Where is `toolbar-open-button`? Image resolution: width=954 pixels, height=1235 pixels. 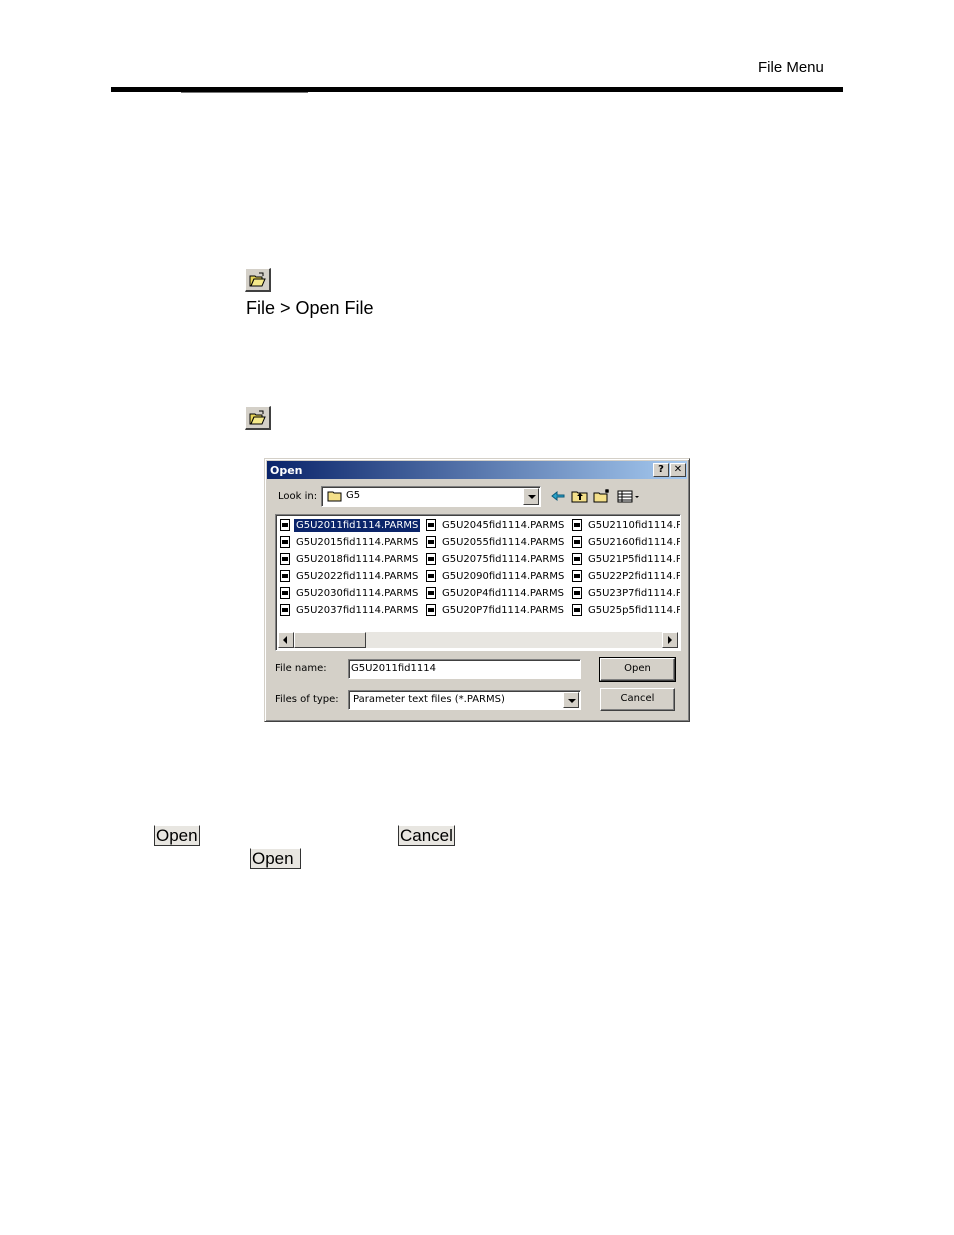 toolbar-open-button is located at coordinates (258, 280).